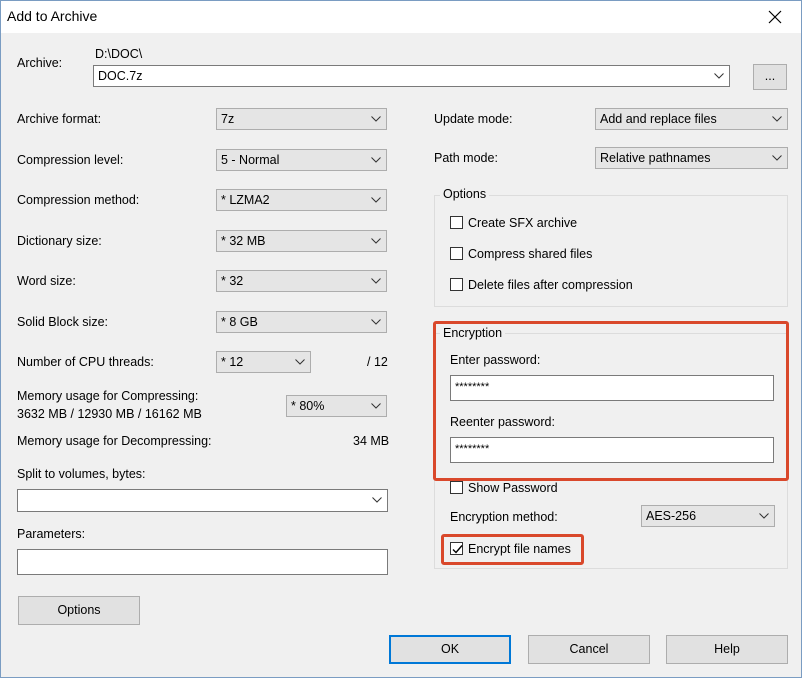 The width and height of the screenshot is (804, 680). What do you see at coordinates (401, 17) in the screenshot?
I see `title-bar: Add to Archive` at bounding box center [401, 17].